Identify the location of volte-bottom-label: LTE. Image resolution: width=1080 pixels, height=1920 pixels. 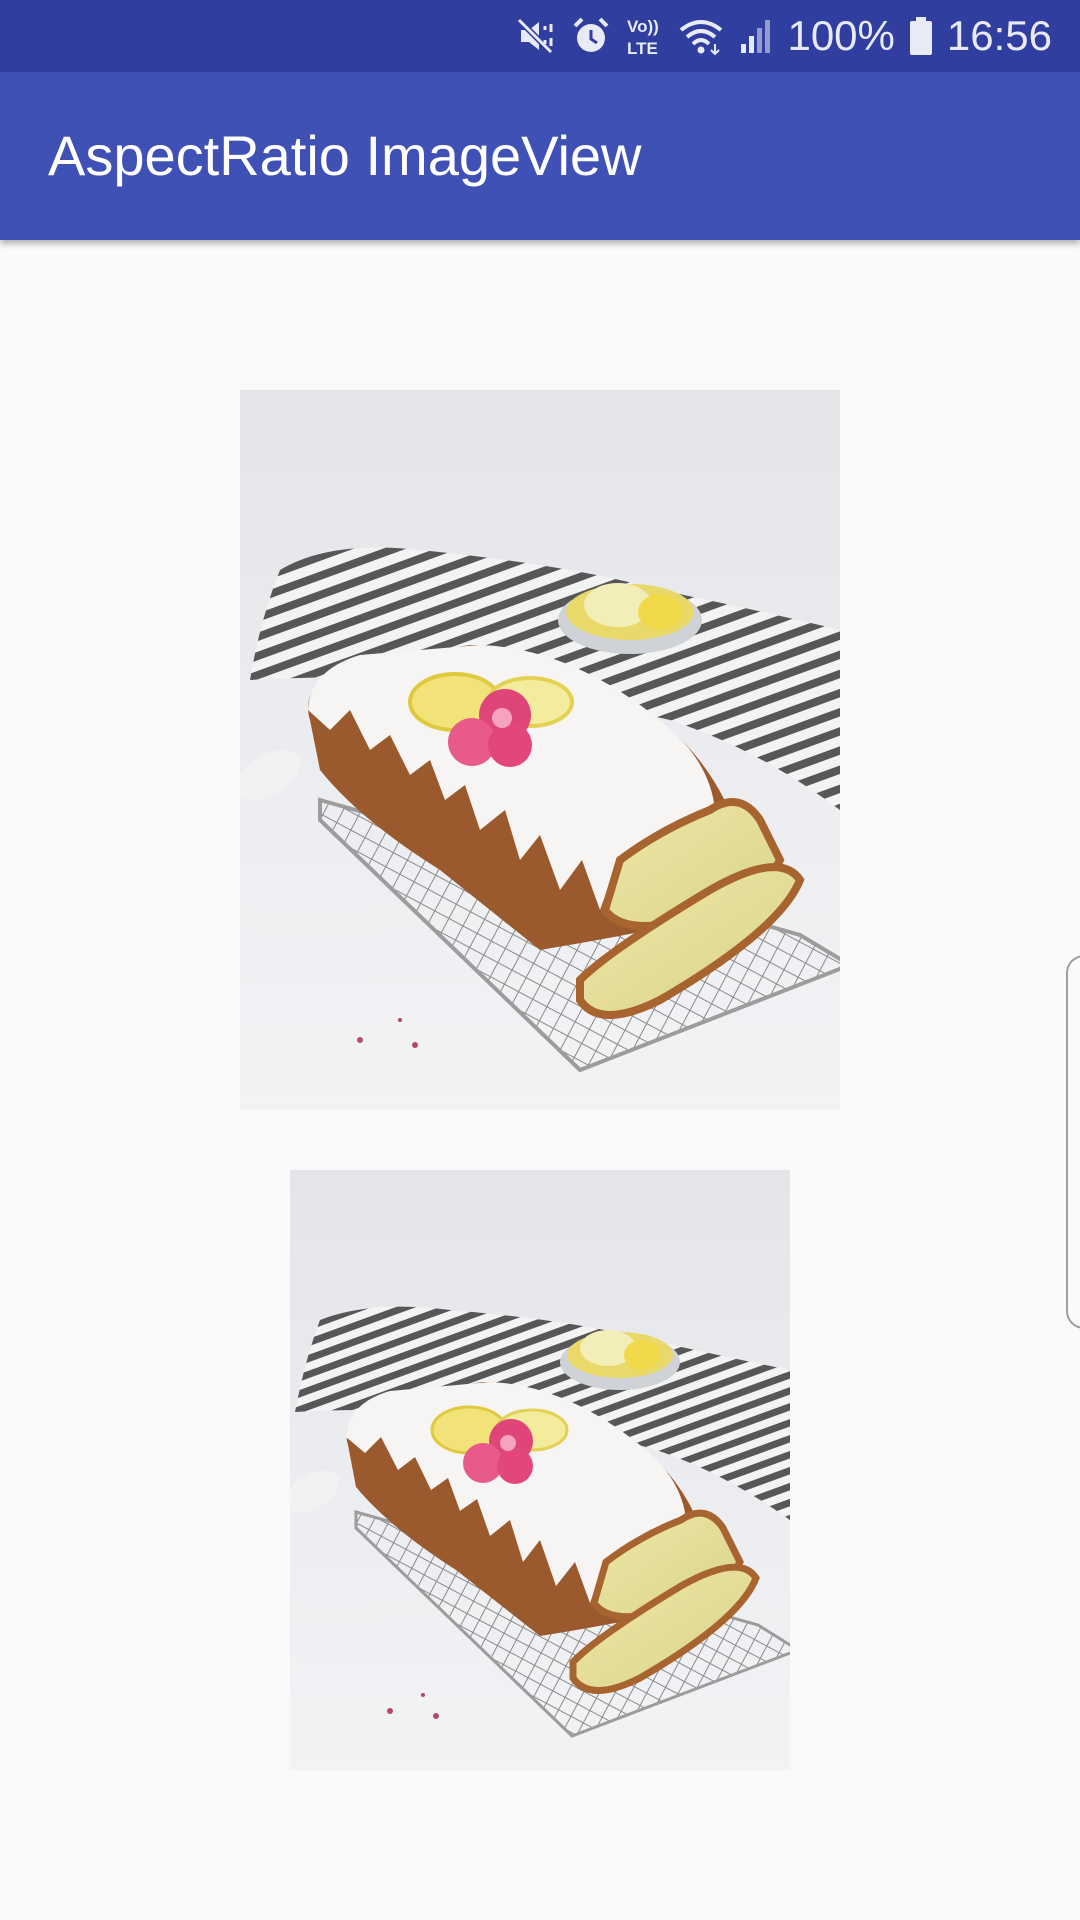
(642, 48).